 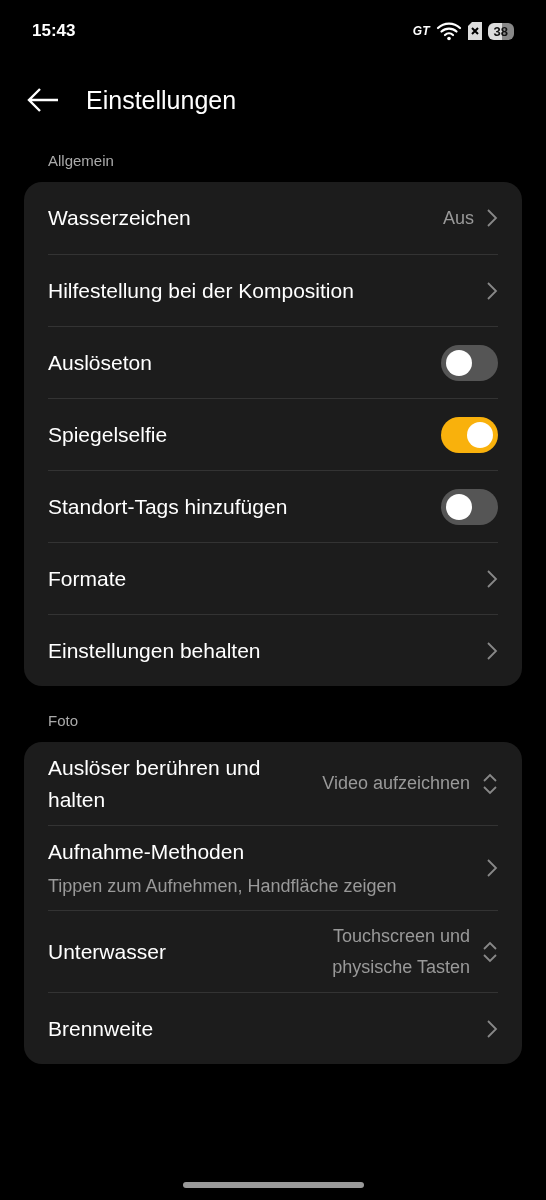 What do you see at coordinates (158, 952) in the screenshot?
I see `setting-title: Unterwasser` at bounding box center [158, 952].